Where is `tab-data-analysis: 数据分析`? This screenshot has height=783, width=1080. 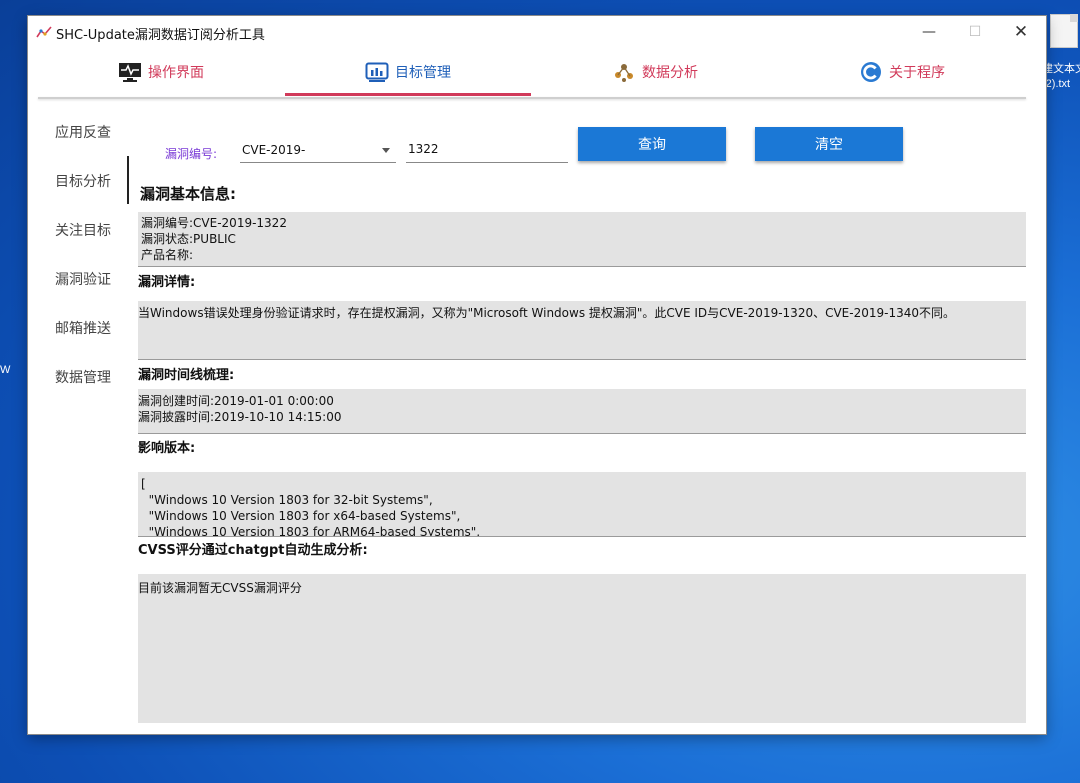
tab-data-analysis: 数据分析 is located at coordinates (655, 72).